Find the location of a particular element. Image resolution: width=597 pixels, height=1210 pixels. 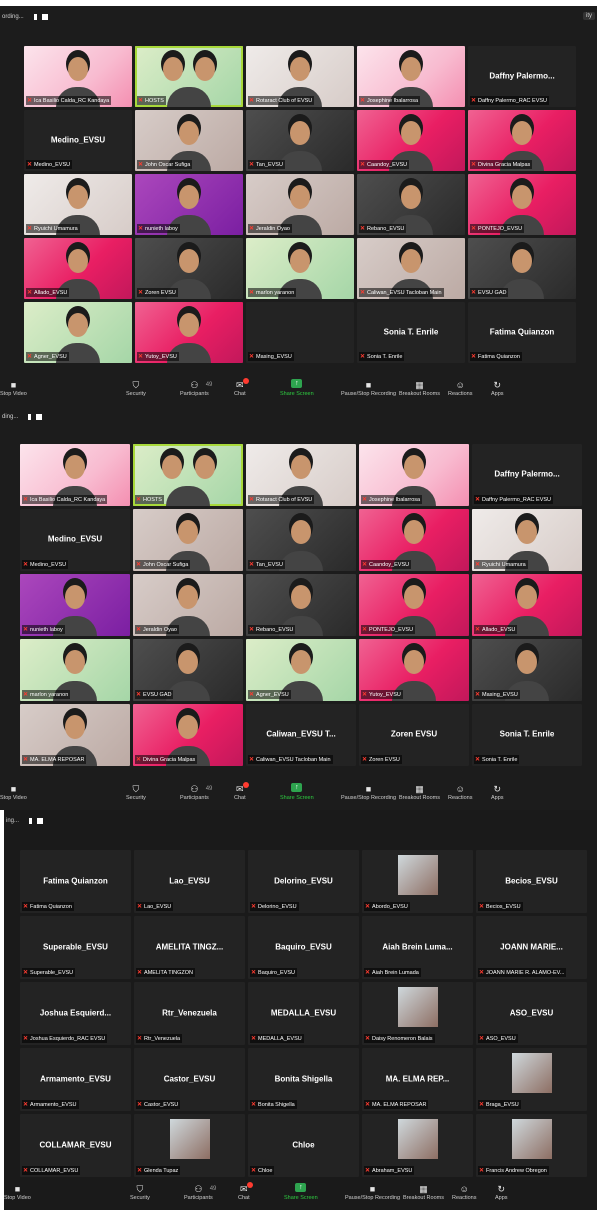

participant-tile: ✕ marlon yaranon is located at coordinates (300, 268).